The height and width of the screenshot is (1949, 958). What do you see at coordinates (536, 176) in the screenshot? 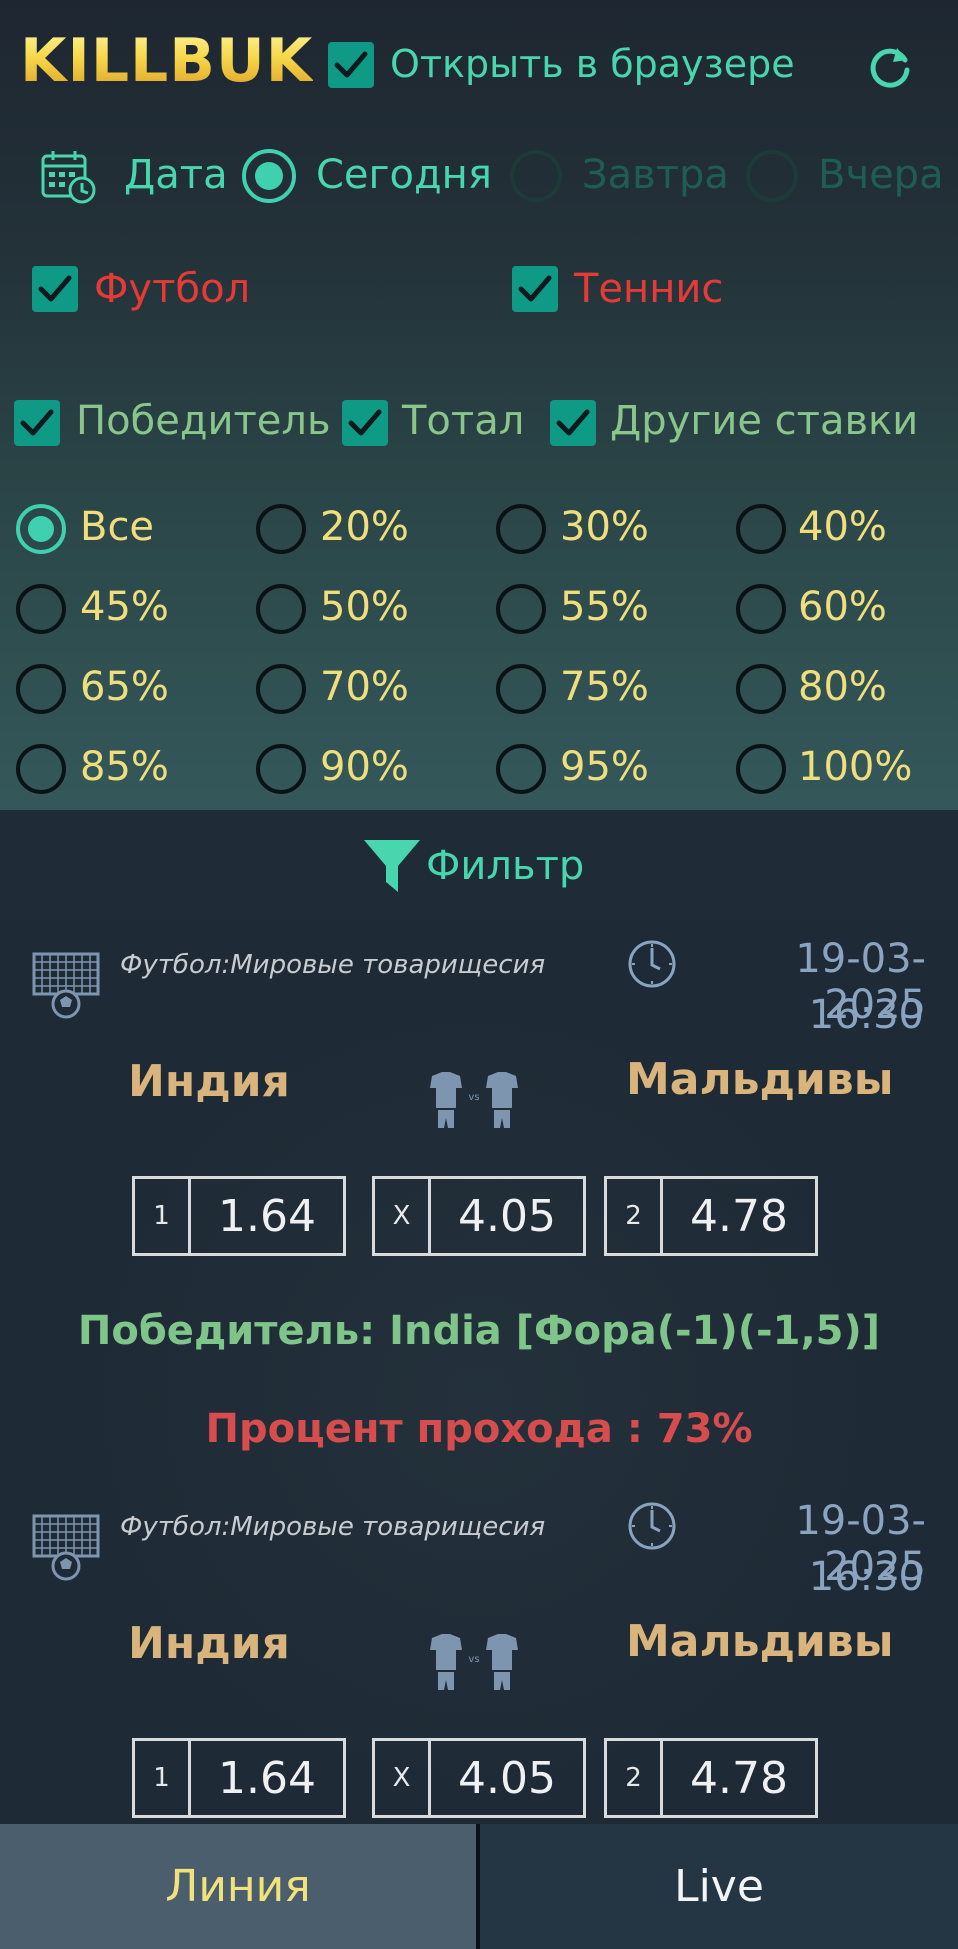
I see `date-radio-tomorrow` at bounding box center [536, 176].